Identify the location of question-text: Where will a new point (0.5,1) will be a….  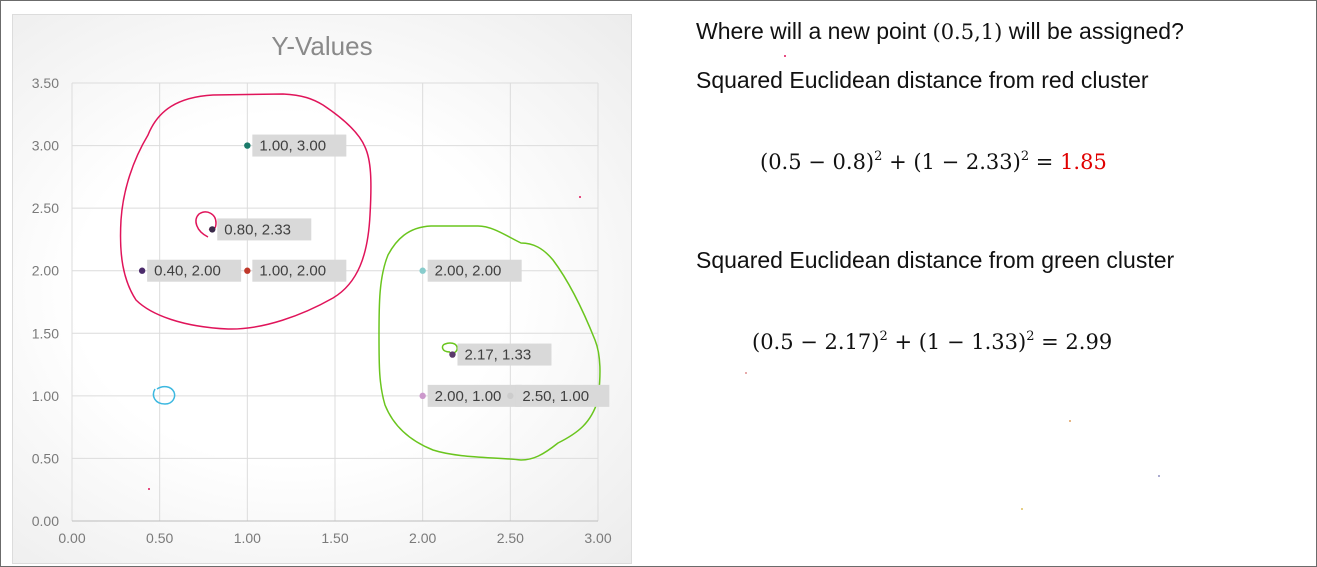
(940, 31).